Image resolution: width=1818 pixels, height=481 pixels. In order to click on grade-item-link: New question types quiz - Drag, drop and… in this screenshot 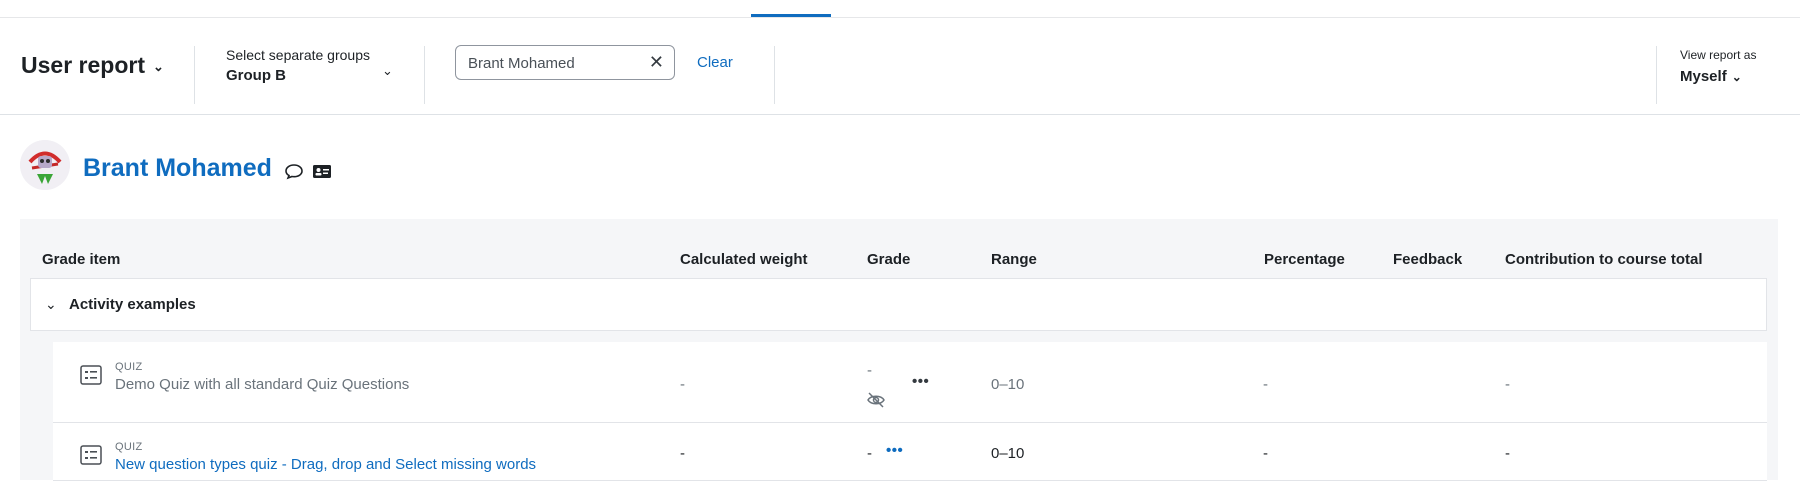, I will do `click(325, 464)`.